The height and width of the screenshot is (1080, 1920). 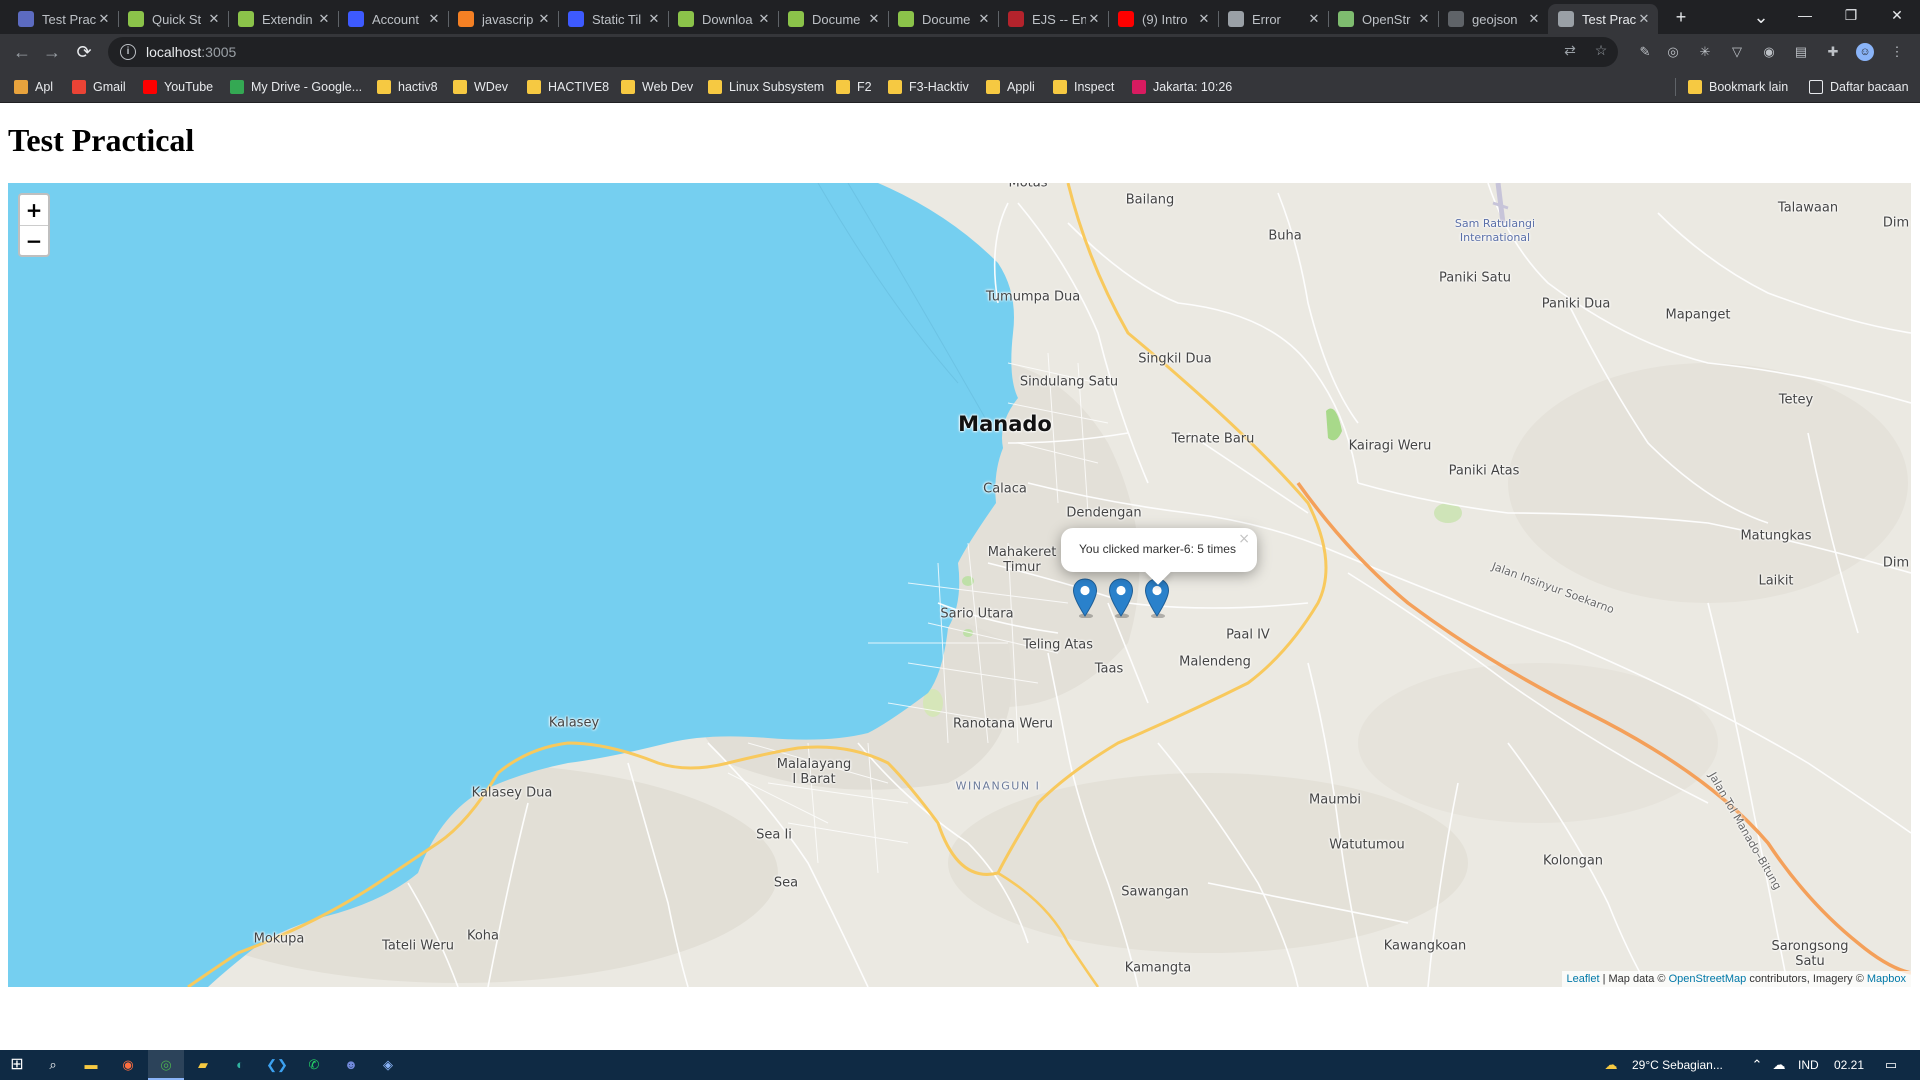 I want to click on tab: EJS -- En ✕, so click(x=1053, y=19).